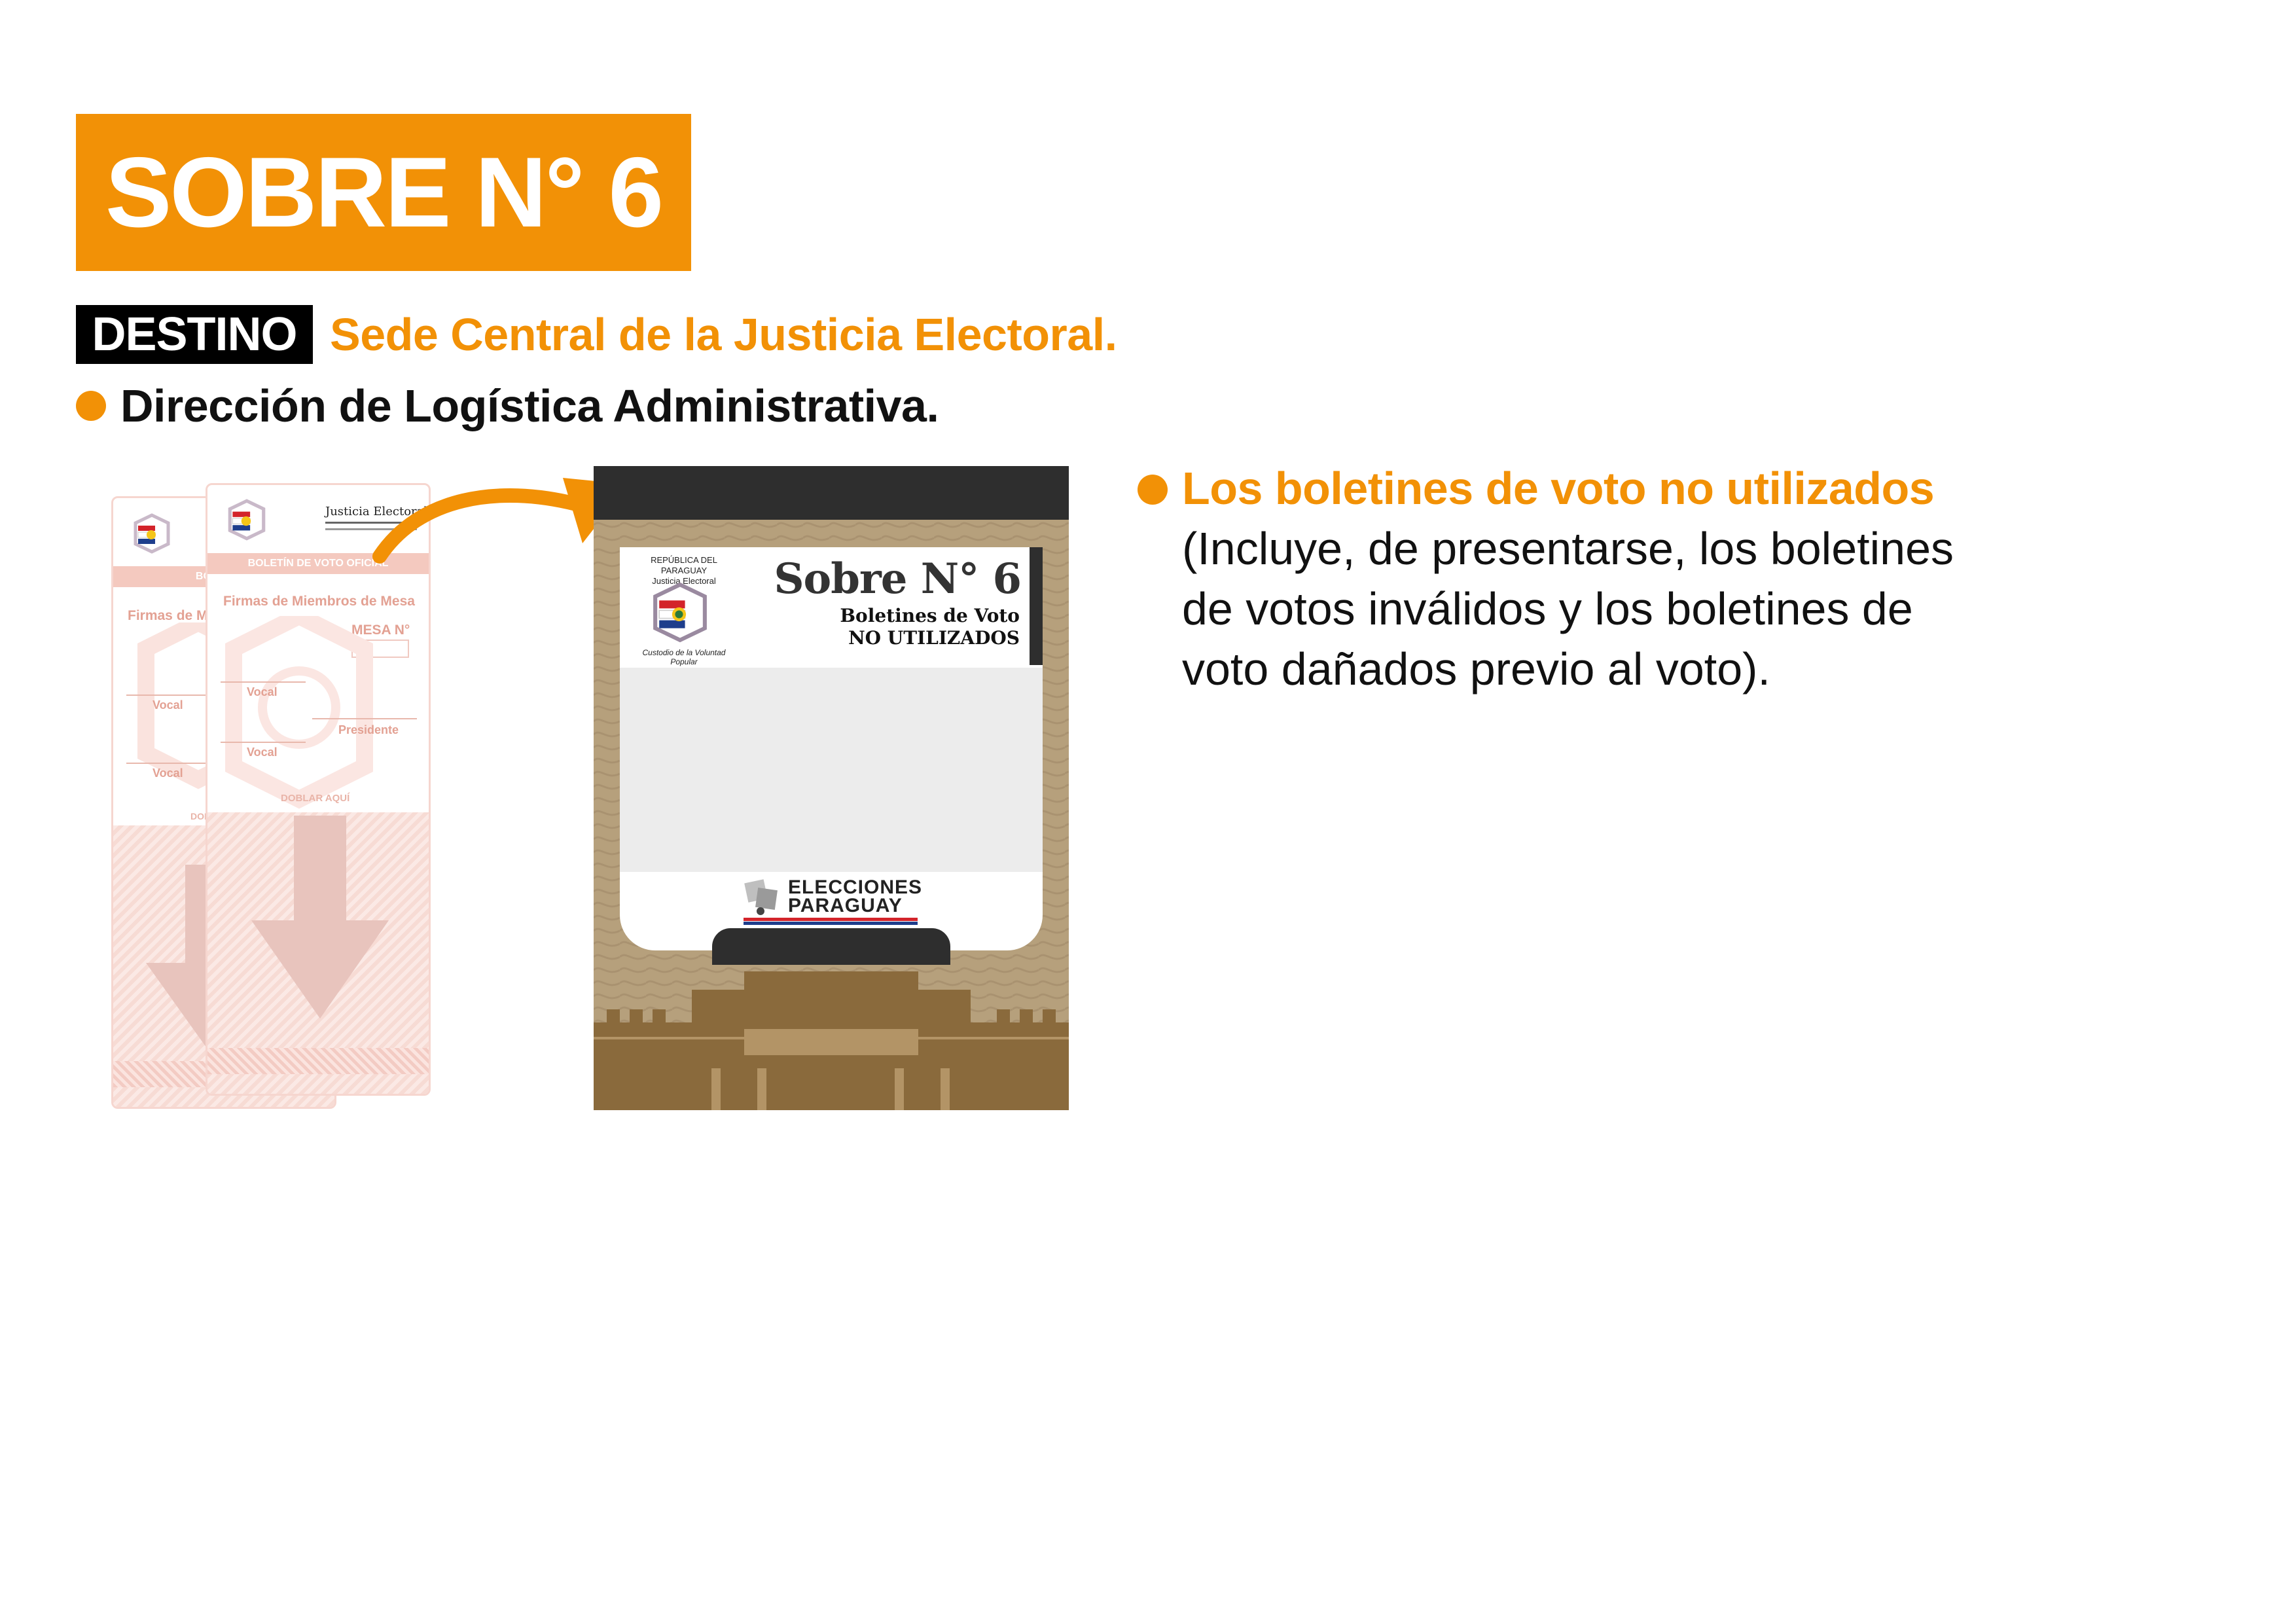  Describe the element at coordinates (684, 657) in the screenshot. I see `envelope-custodio: Custodio de la Voluntad Popular` at that location.